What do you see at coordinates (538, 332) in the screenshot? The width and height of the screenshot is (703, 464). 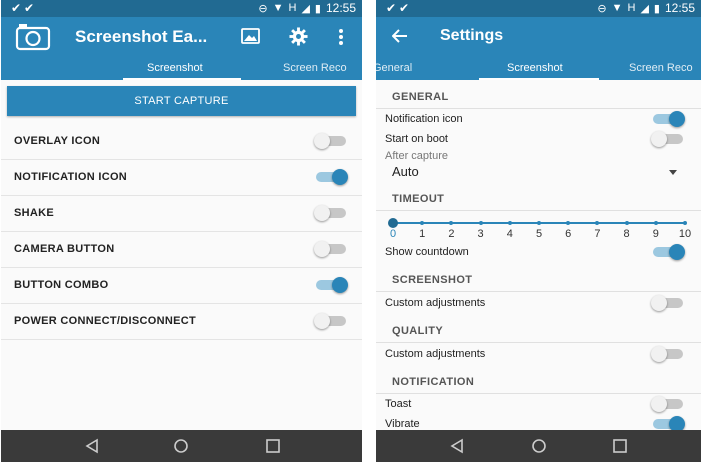 I see `section-quality-header: QUALITY` at bounding box center [538, 332].